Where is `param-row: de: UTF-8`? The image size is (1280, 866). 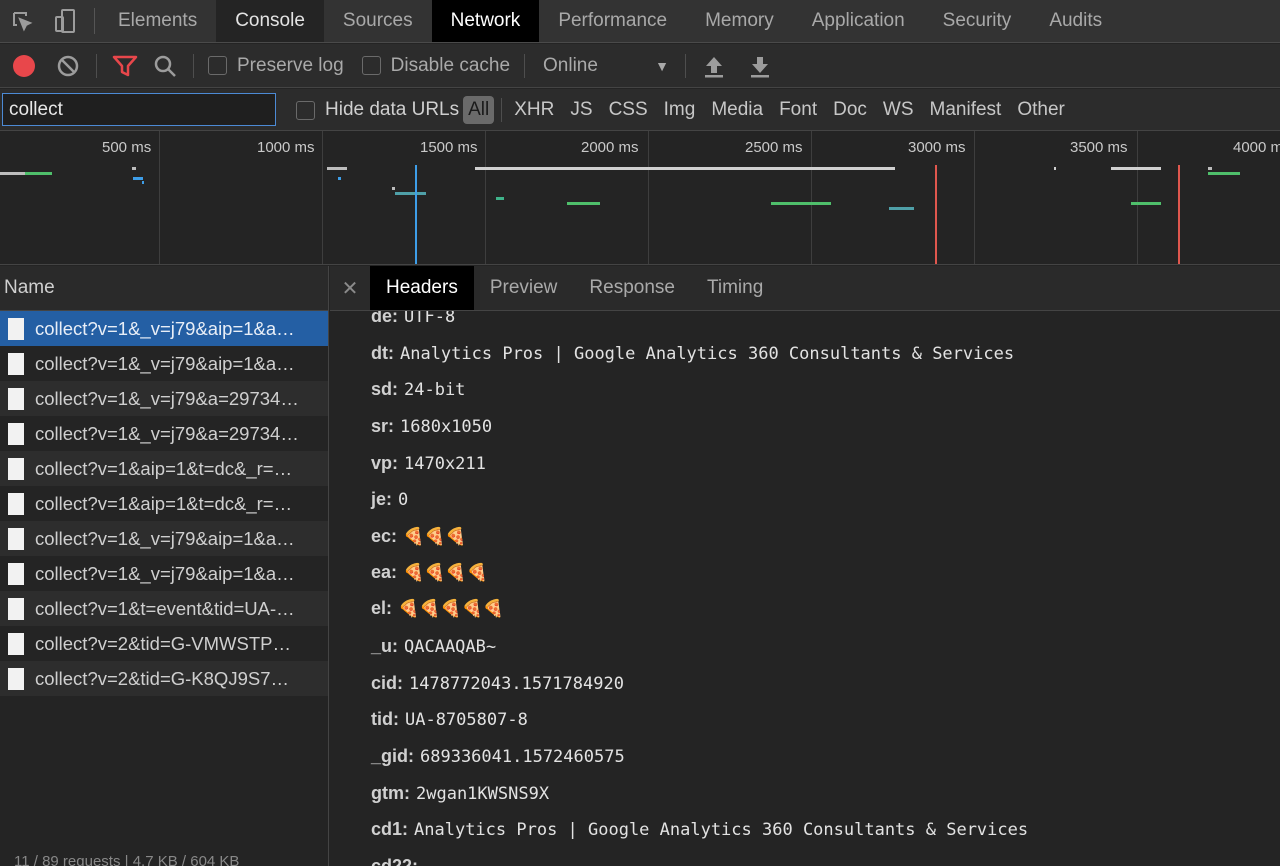 param-row: de: UTF-8 is located at coordinates (413, 319).